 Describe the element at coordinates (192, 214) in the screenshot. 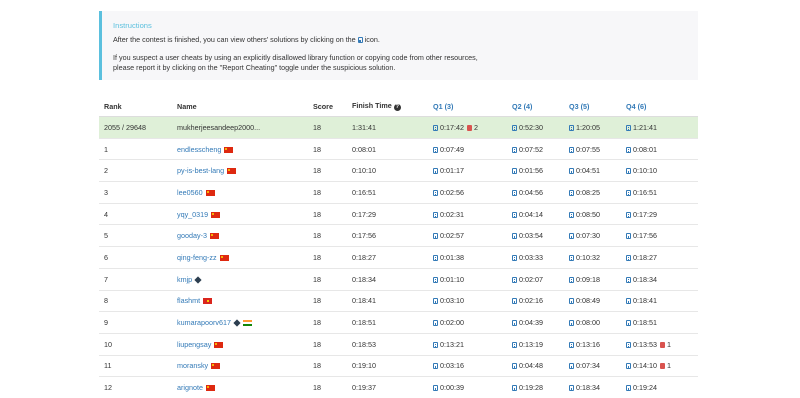

I see `user-link: yqy_0319` at that location.